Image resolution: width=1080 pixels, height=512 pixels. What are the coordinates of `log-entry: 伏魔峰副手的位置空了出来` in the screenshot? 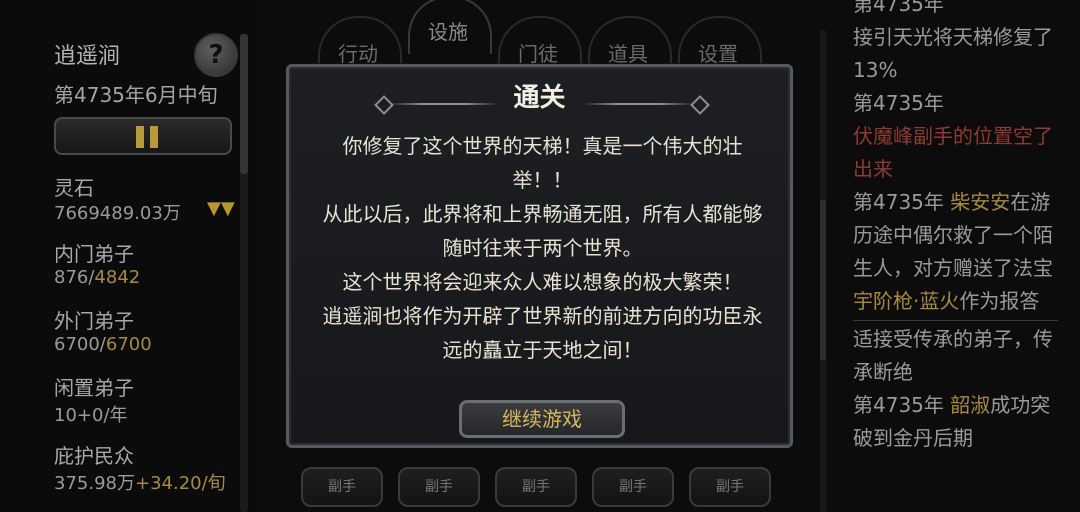 It's located at (955, 153).